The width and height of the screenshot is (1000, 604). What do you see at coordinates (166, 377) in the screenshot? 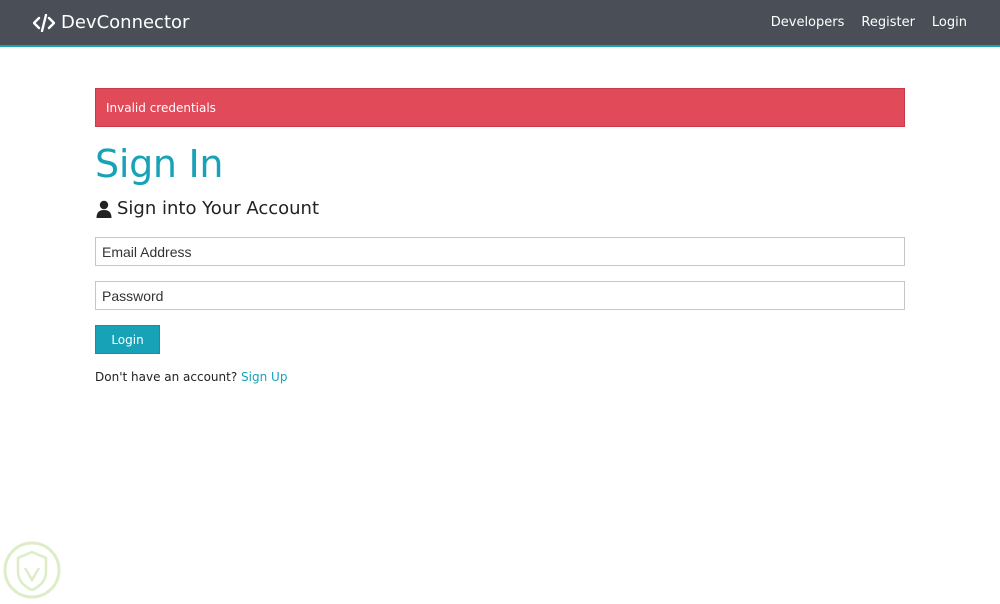
I see `signup-prompt-text: Don't have an account?` at bounding box center [166, 377].